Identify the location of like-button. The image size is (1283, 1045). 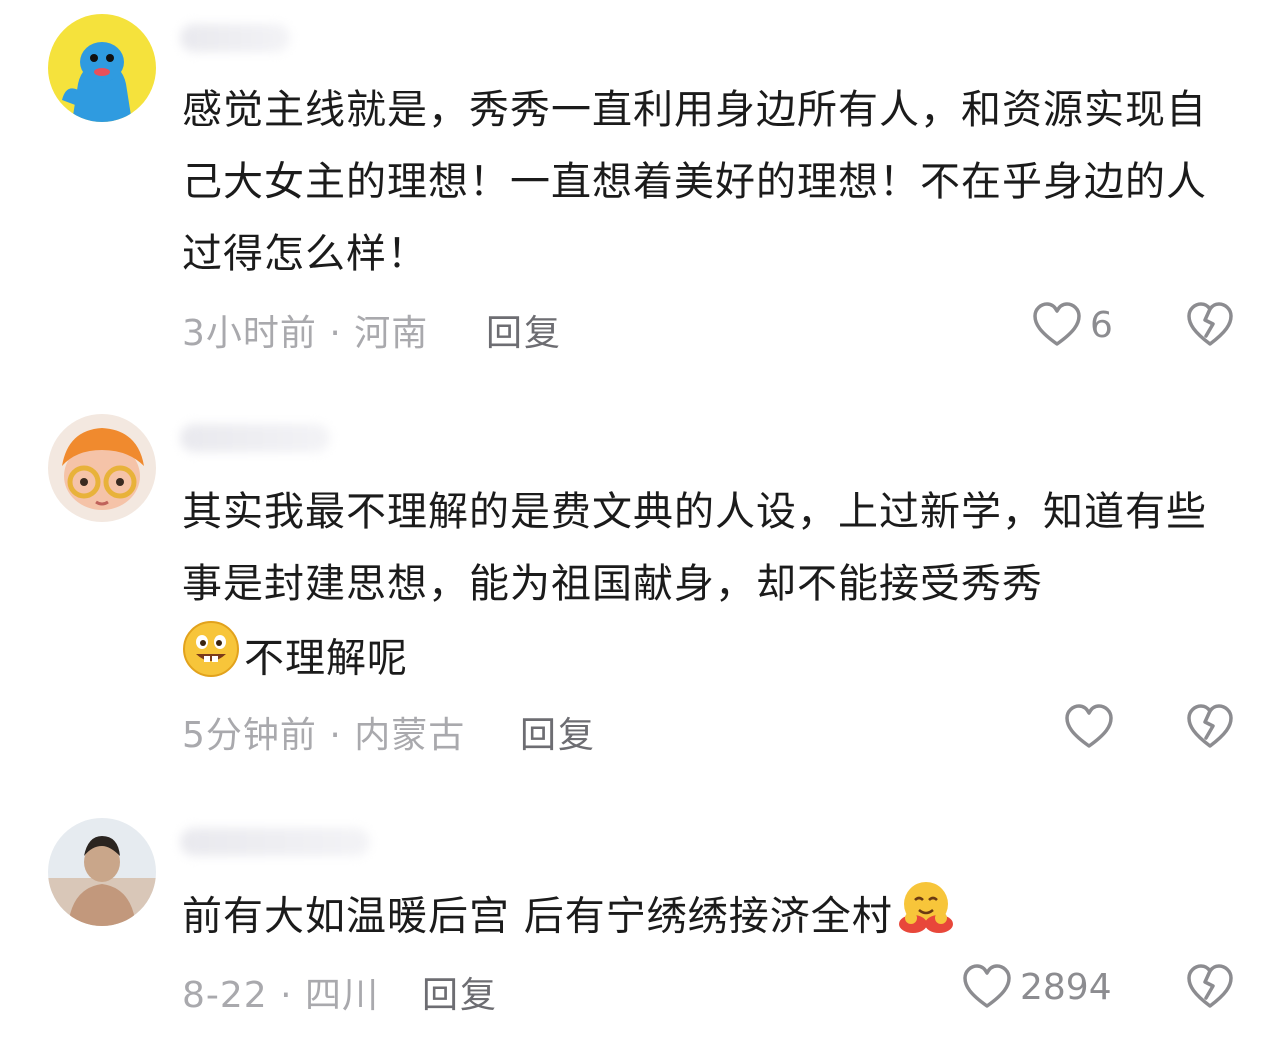
(1093, 727).